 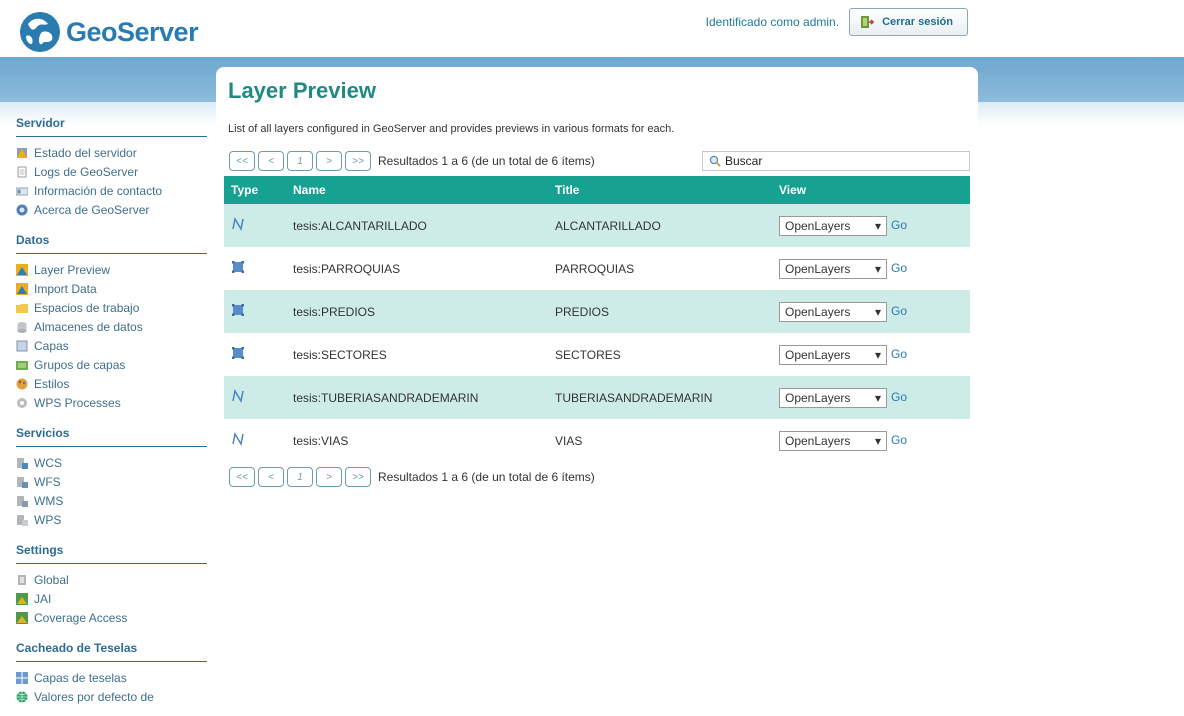 I want to click on globe-logo-icon, so click(x=40, y=32).